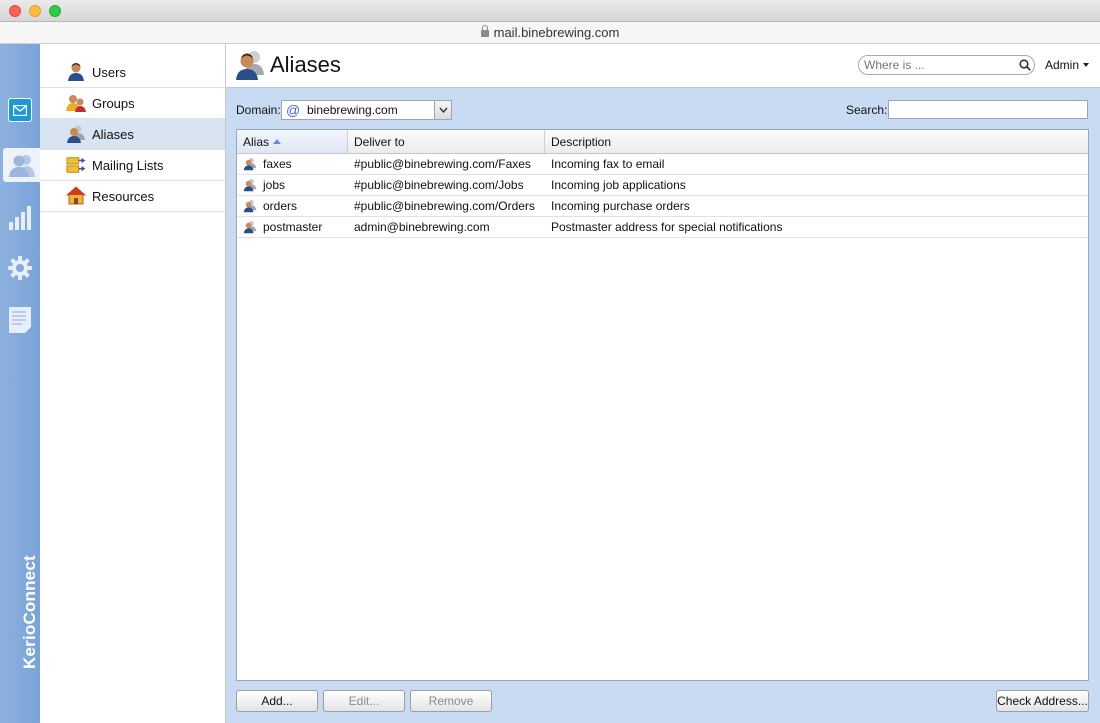 The image size is (1100, 723). Describe the element at coordinates (256, 142) in the screenshot. I see `column-header-label: Alias` at that location.